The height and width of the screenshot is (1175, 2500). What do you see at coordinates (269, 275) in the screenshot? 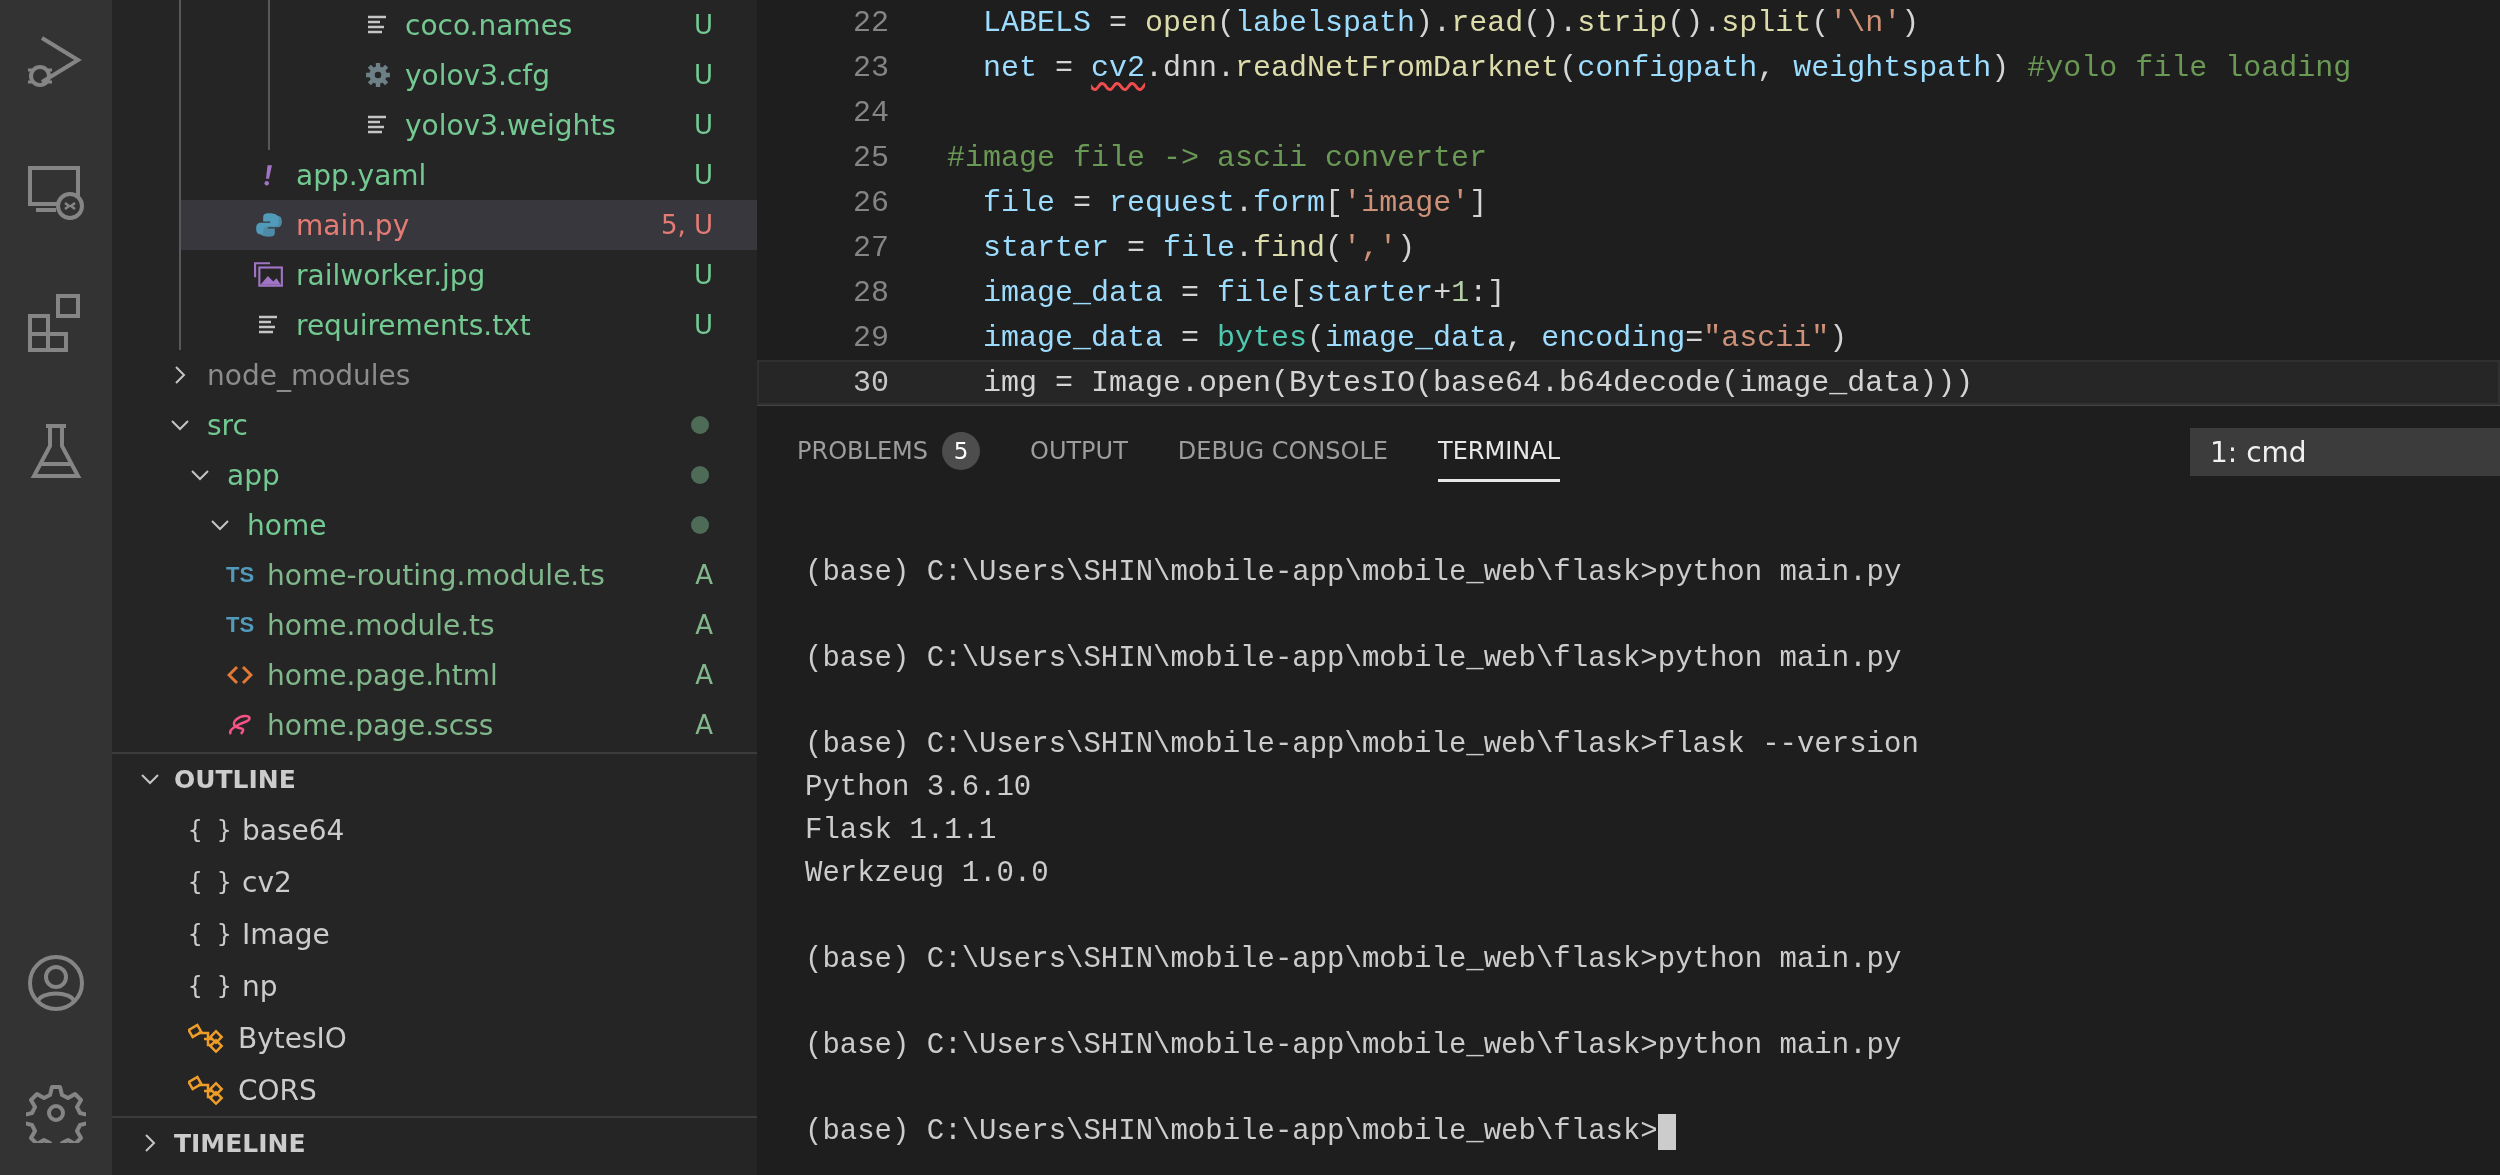
I see `image-icon` at bounding box center [269, 275].